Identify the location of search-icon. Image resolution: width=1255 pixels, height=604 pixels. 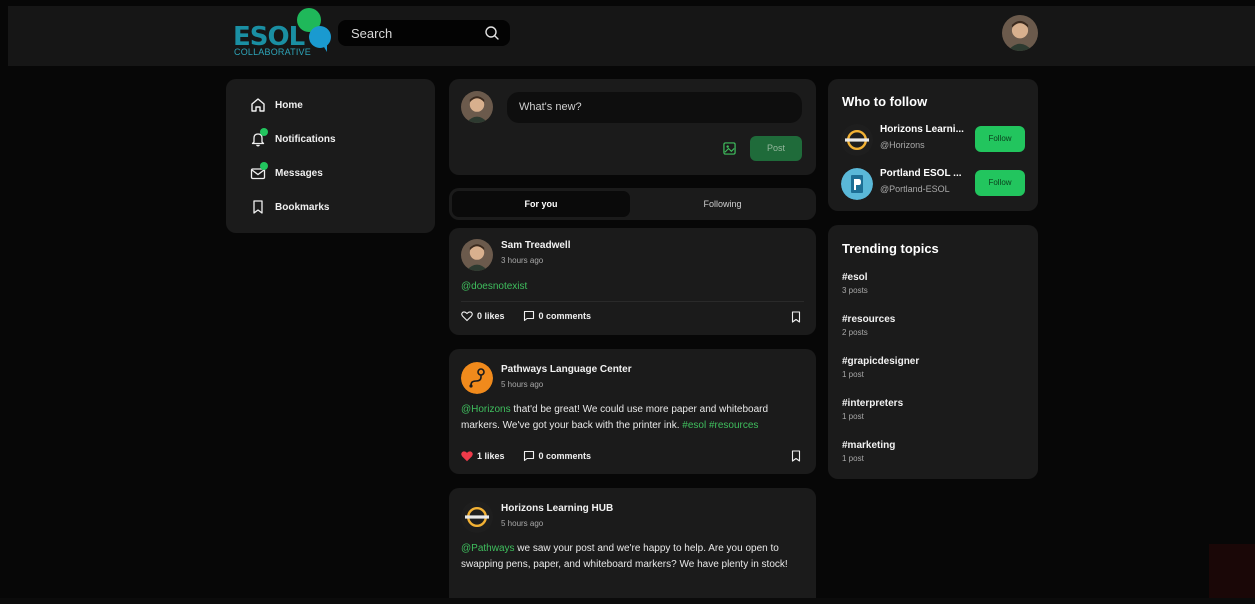
(492, 33).